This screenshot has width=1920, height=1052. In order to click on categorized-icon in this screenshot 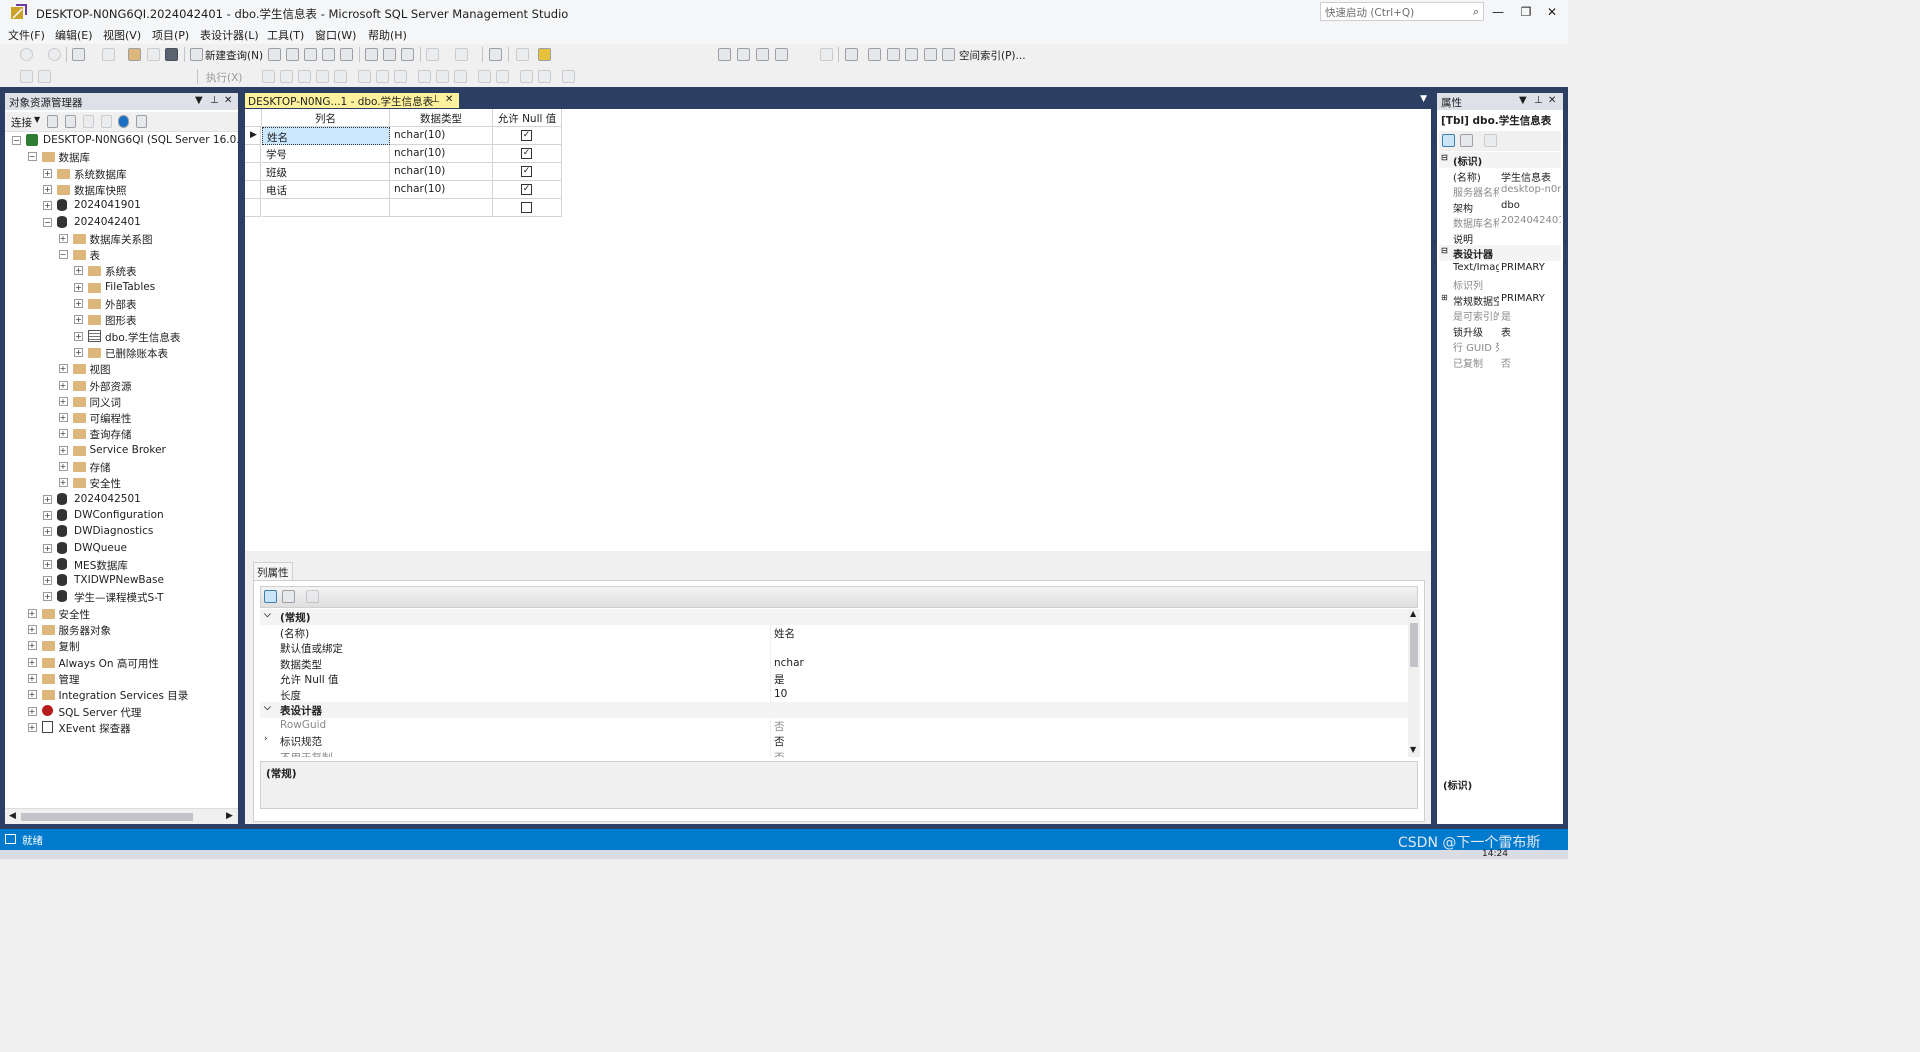, I will do `click(1448, 140)`.